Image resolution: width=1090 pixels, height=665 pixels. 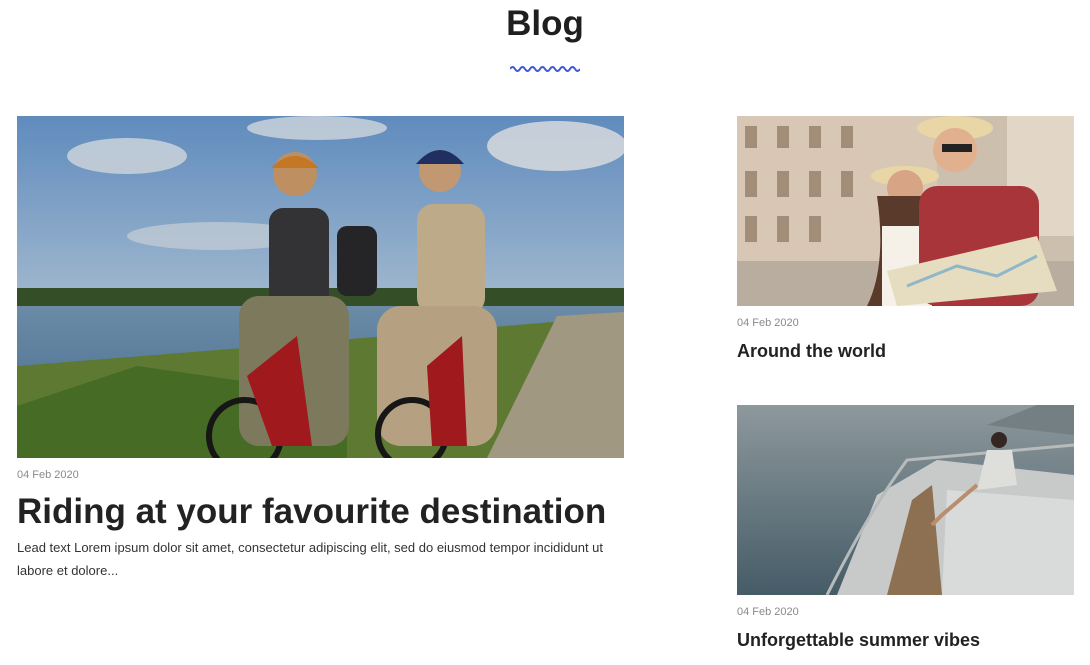 I want to click on post-title: Around the world, so click(x=905, y=351).